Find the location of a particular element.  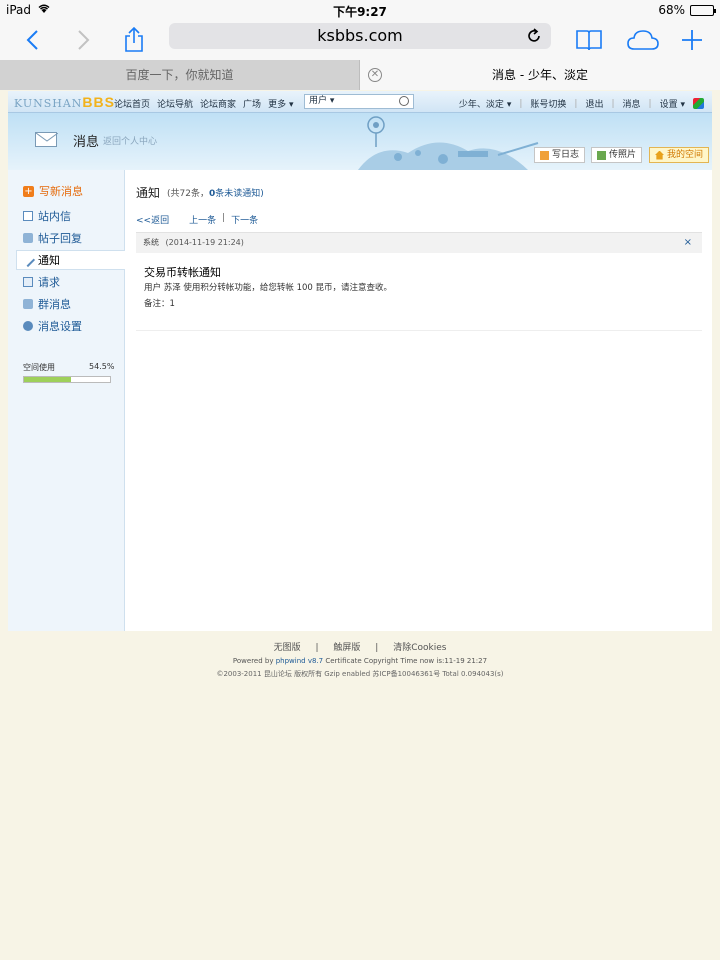

search-icon is located at coordinates (404, 101).